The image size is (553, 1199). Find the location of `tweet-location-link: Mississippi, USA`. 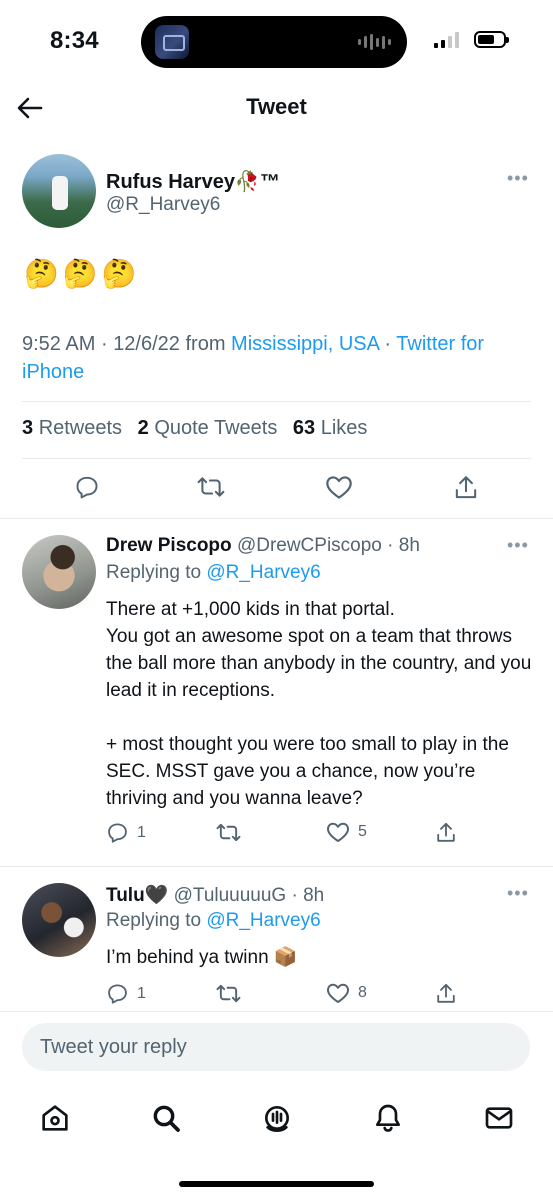

tweet-location-link: Mississippi, USA is located at coordinates (305, 344).